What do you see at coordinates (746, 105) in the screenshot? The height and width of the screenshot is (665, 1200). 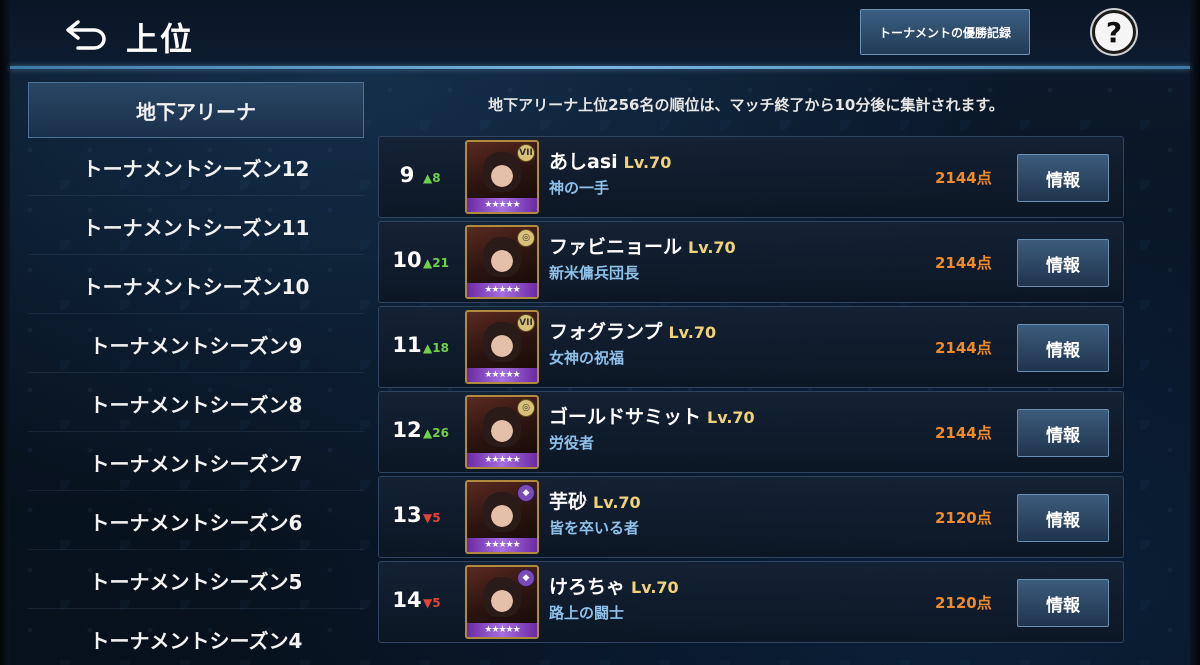 I see `ranking-notice: 地下アリーナ上位256名の順位は、マッチ終了から10分後に集計されます。` at bounding box center [746, 105].